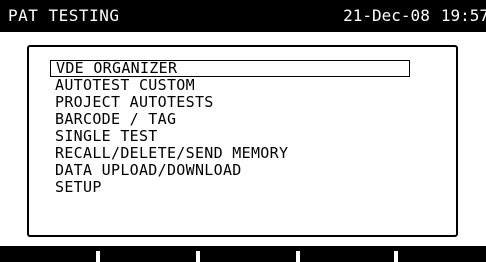 This screenshot has height=262, width=486. What do you see at coordinates (230, 187) in the screenshot?
I see `menu-item-setup: SETUP` at bounding box center [230, 187].